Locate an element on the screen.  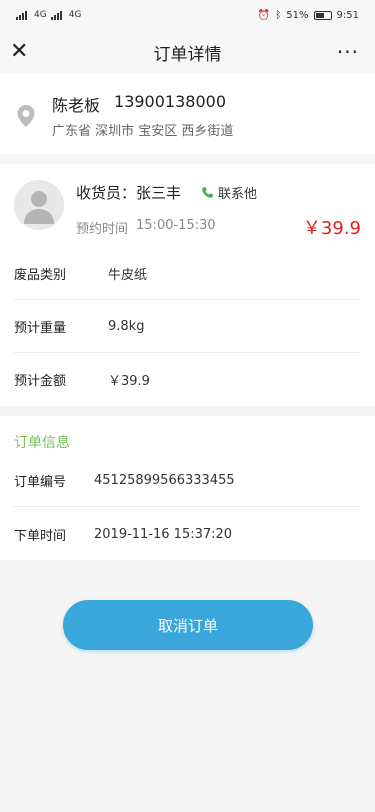
close-icon: ✕ is located at coordinates (20, 52).